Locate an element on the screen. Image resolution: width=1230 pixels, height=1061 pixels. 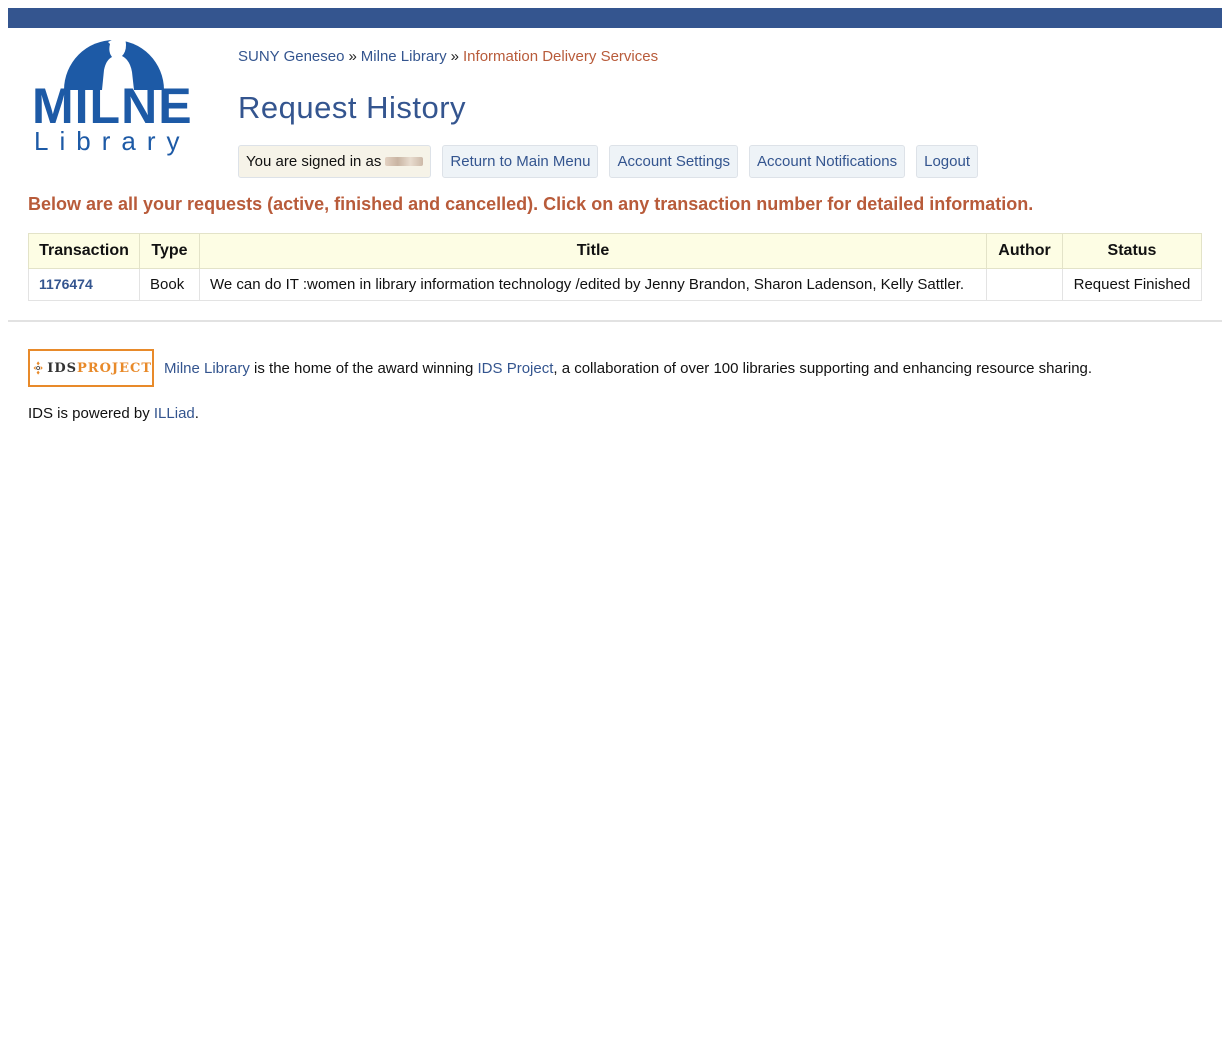
ids-project-link: IDS Project is located at coordinates (516, 368).